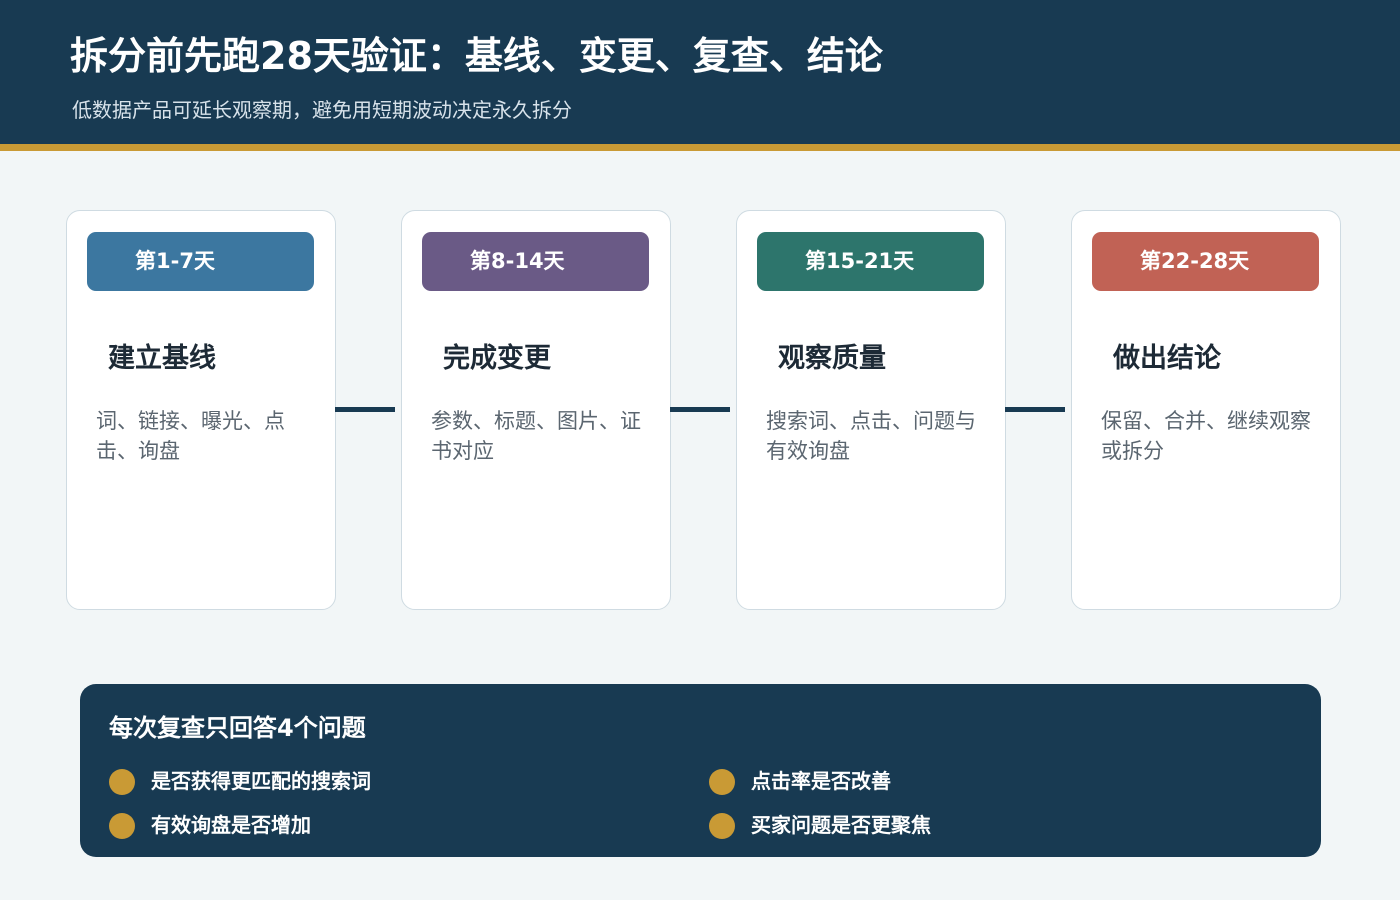 The height and width of the screenshot is (900, 1400). What do you see at coordinates (200, 261) in the screenshot?
I see `stage-badge-1: 第1-7天` at bounding box center [200, 261].